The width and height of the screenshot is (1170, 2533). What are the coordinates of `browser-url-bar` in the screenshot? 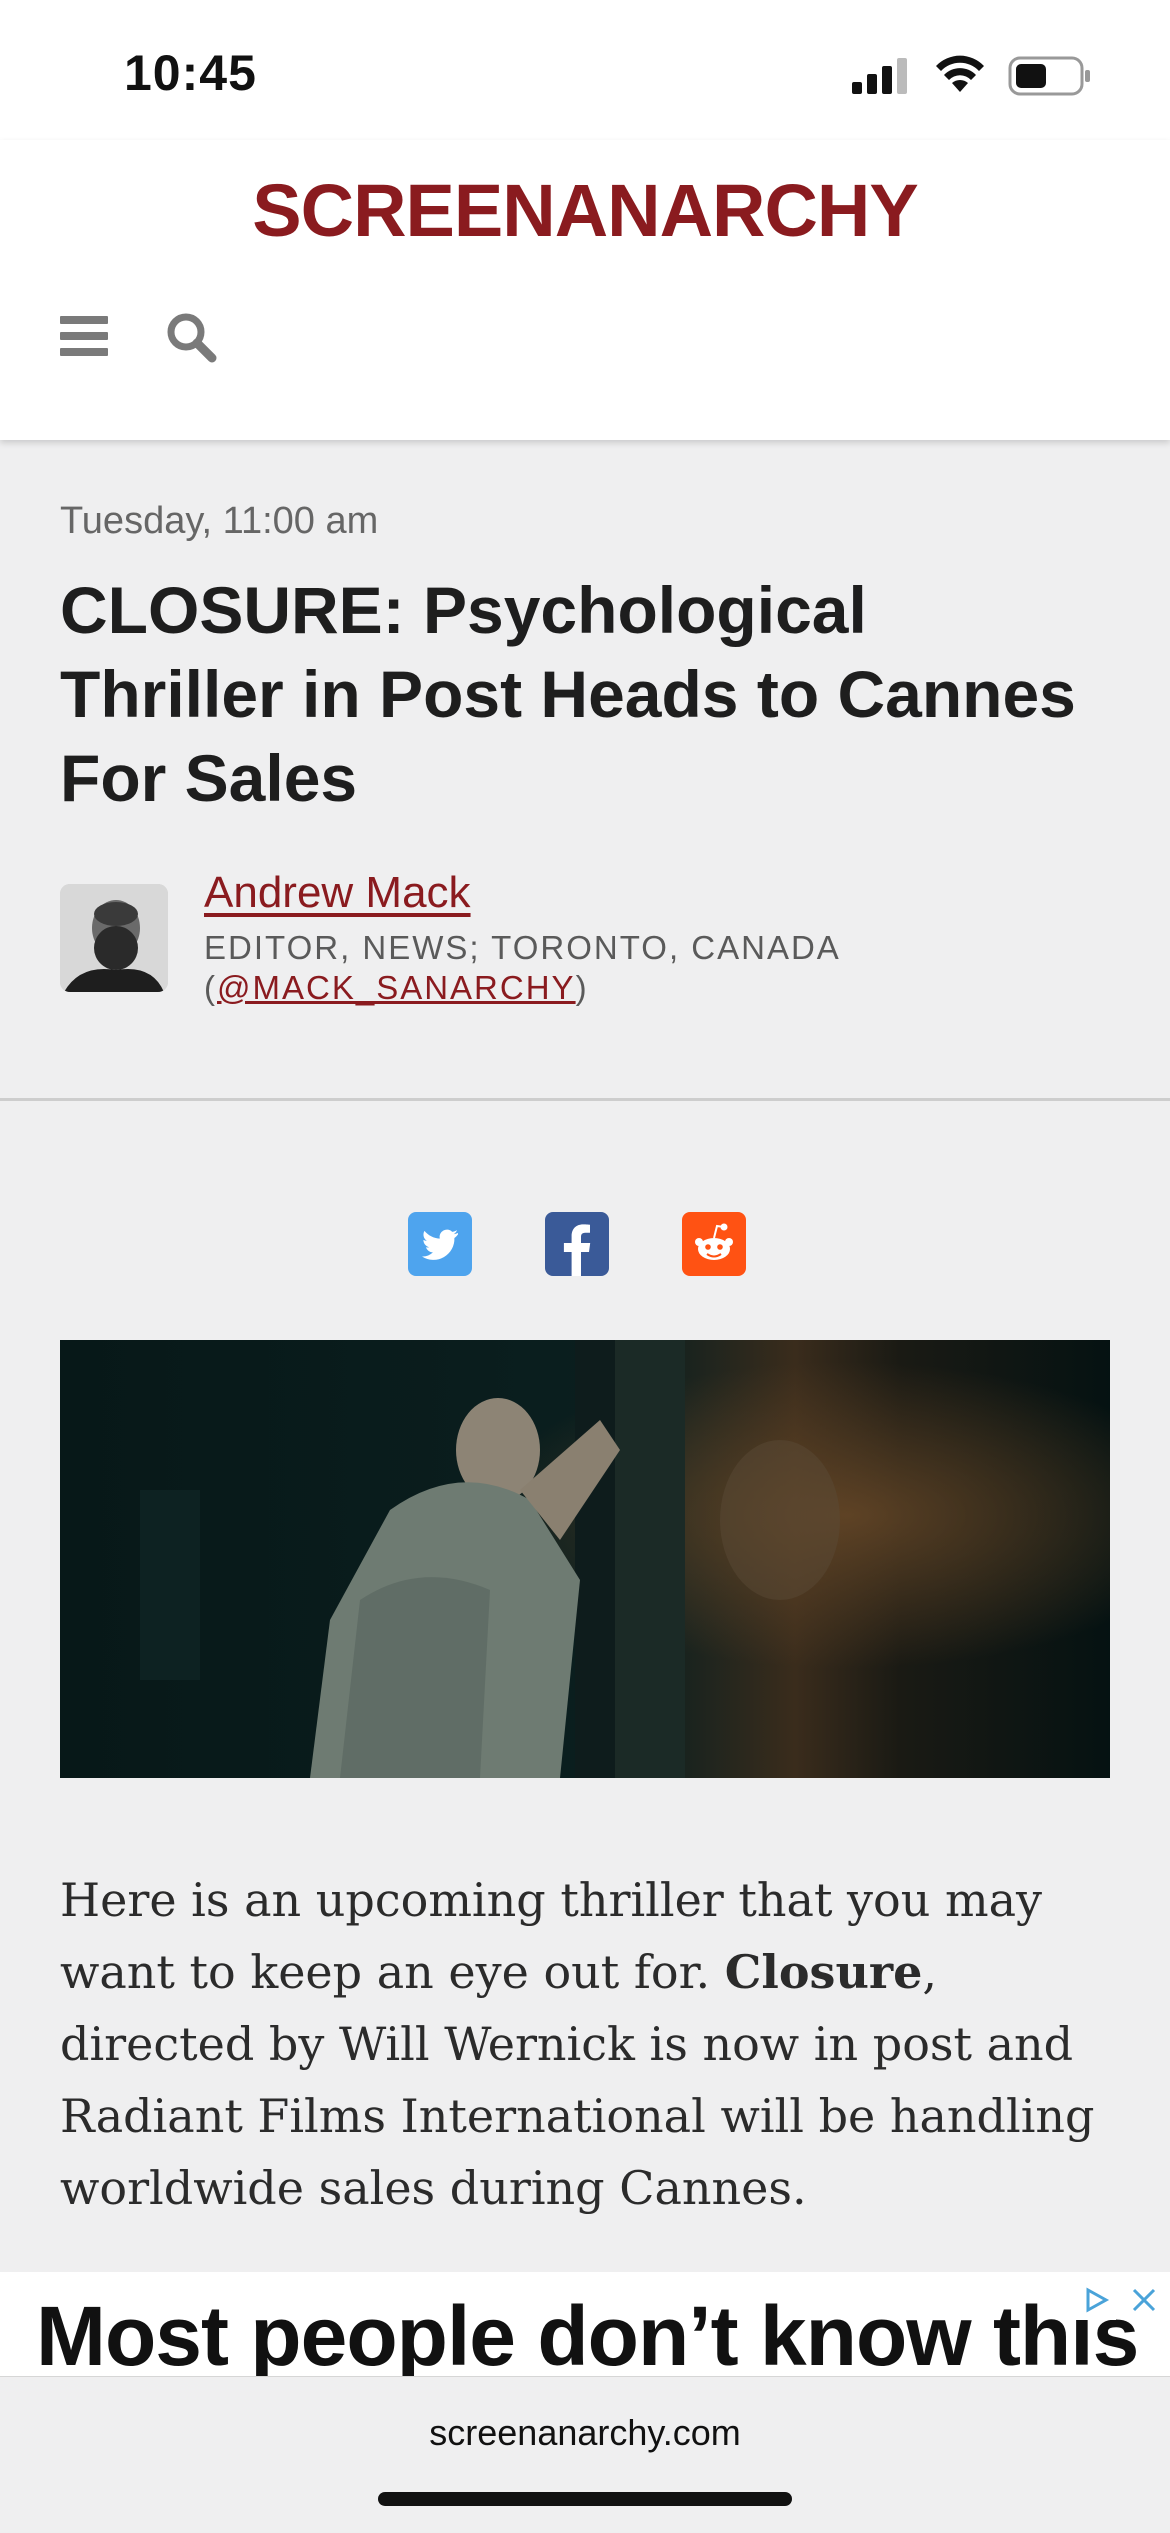 It's located at (585, 2454).